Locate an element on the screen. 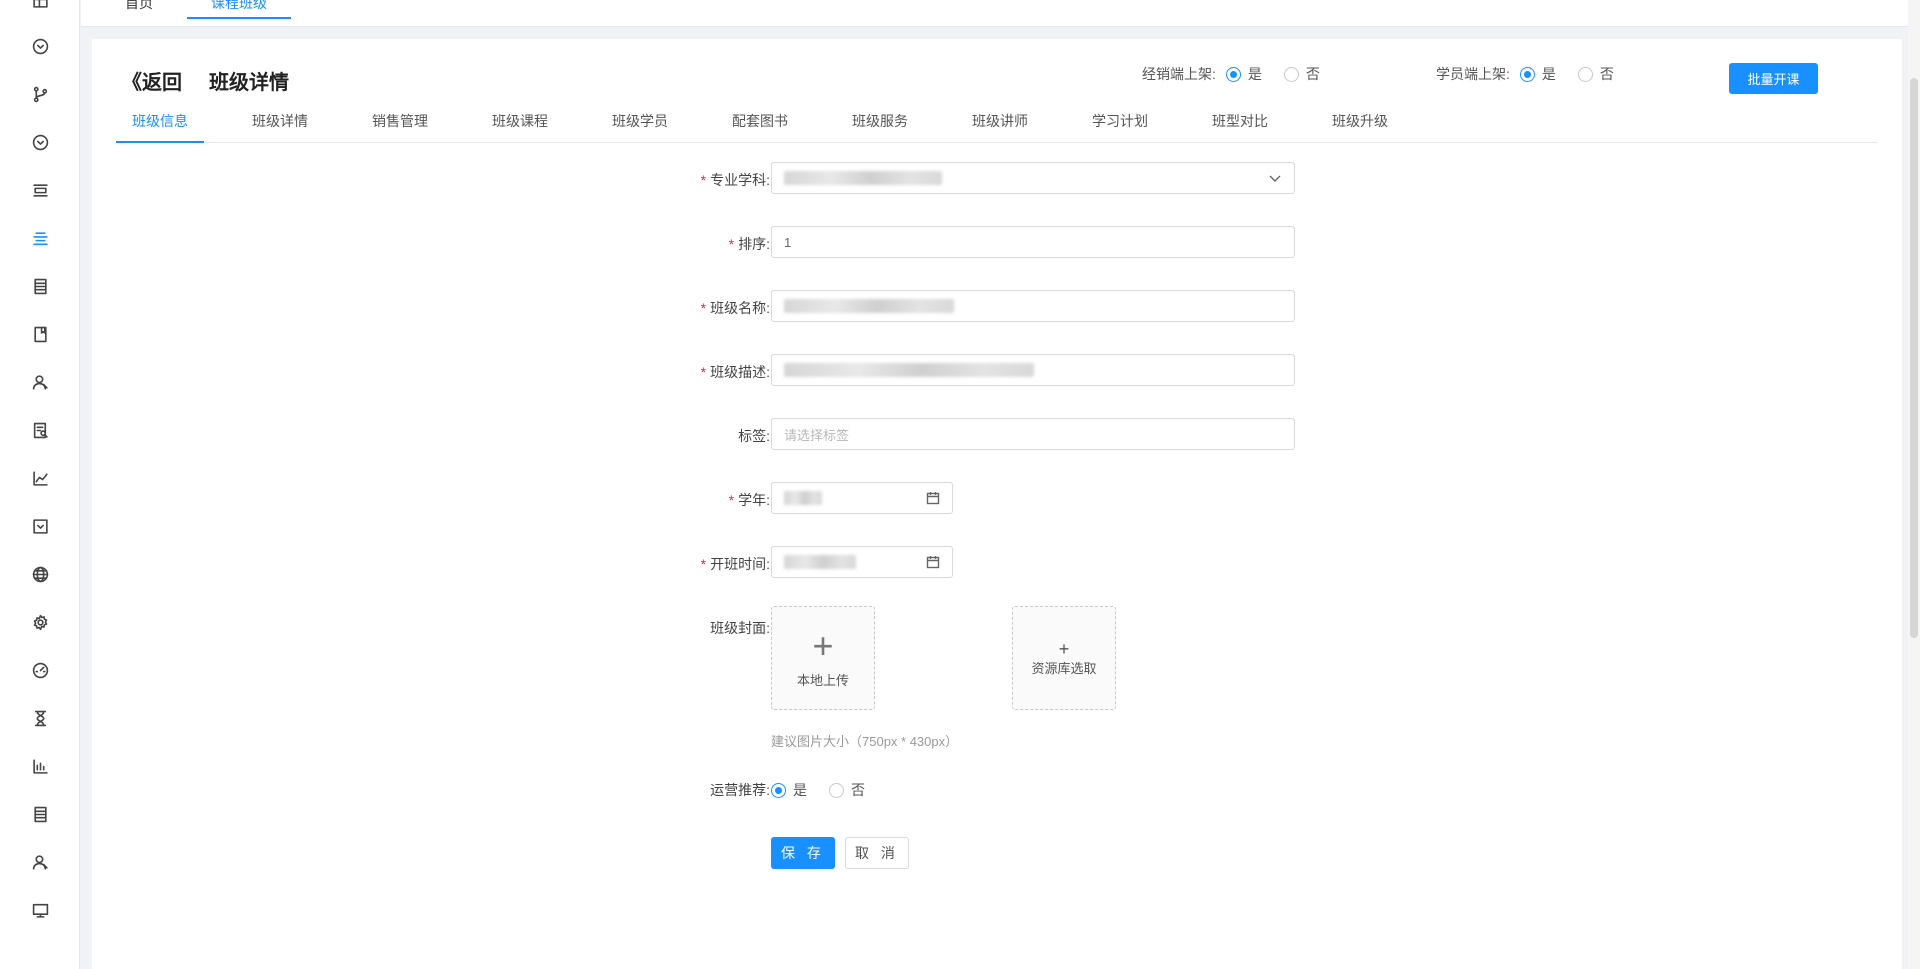  tab-sales: 销售管理 is located at coordinates (400, 127).